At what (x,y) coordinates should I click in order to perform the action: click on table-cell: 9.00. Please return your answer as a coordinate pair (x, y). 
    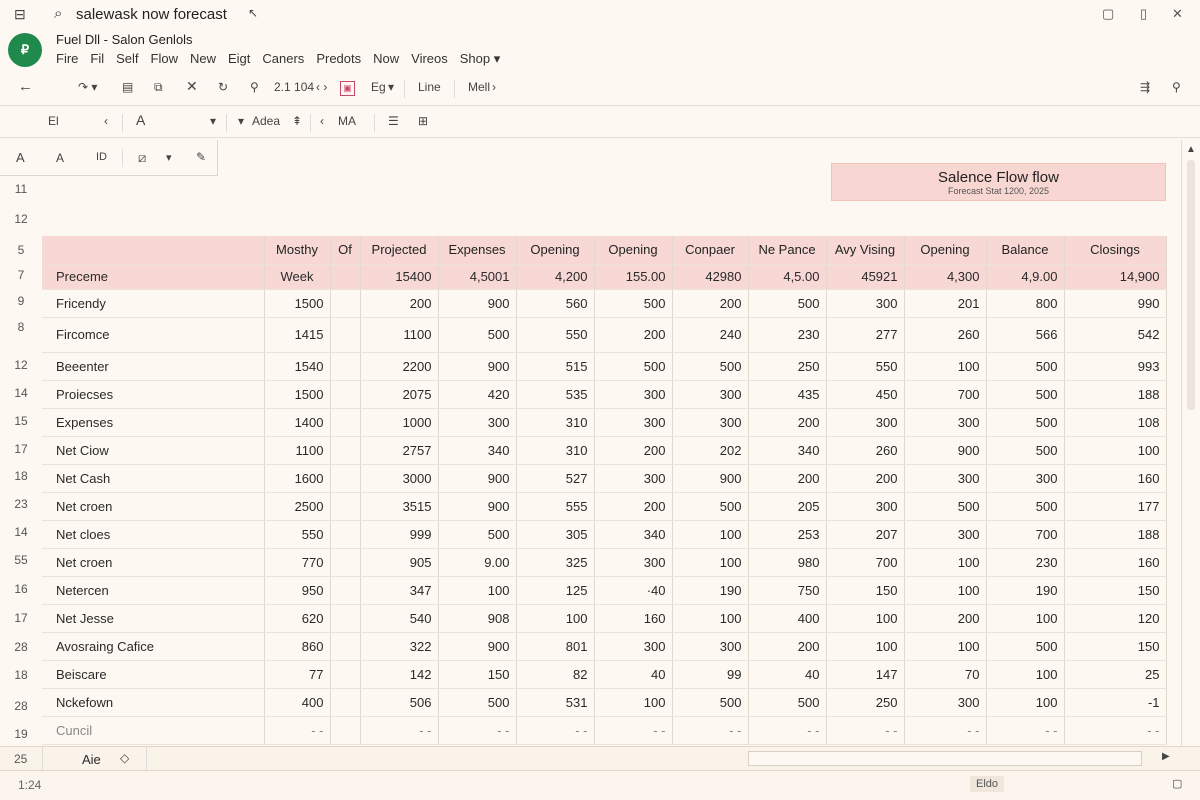
    Looking at the image, I should click on (477, 562).